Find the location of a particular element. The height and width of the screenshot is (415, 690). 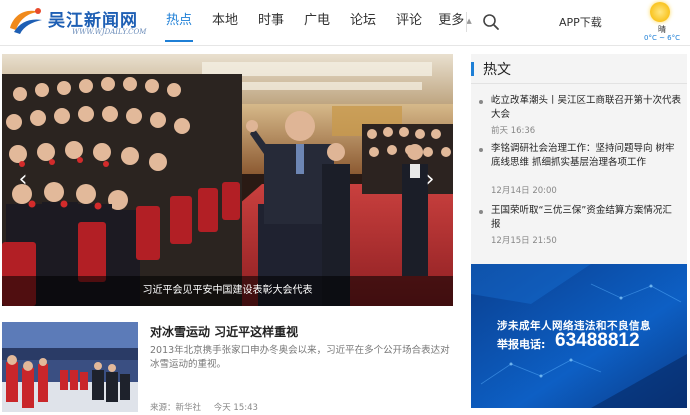

article-thumbnail is located at coordinates (70, 367).